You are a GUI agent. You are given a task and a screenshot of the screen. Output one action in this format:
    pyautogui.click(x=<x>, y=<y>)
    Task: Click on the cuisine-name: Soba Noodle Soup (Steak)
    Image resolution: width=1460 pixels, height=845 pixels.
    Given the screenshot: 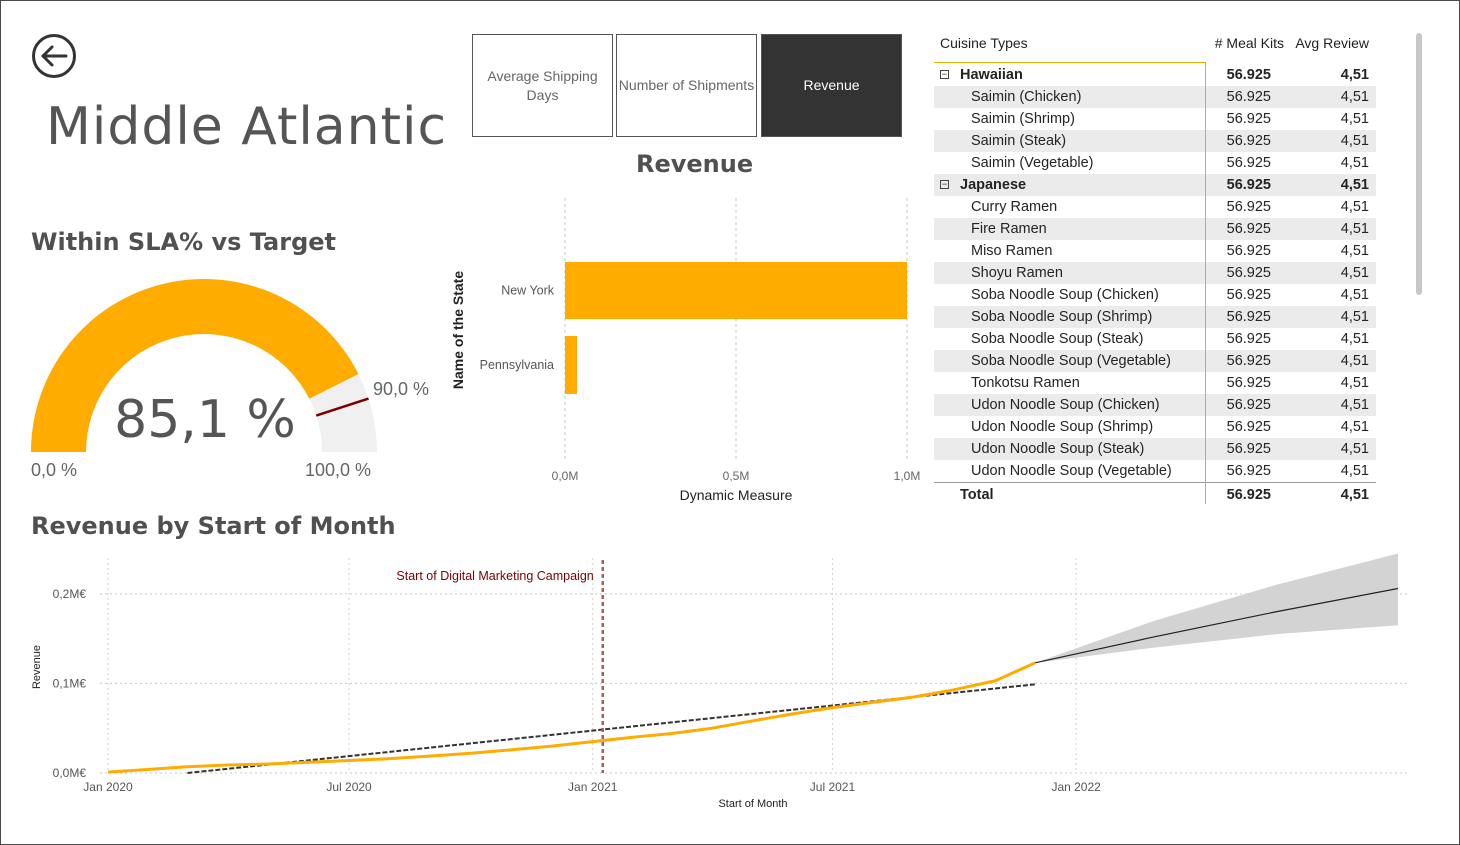 What is the action you would take?
    pyautogui.click(x=1057, y=339)
    